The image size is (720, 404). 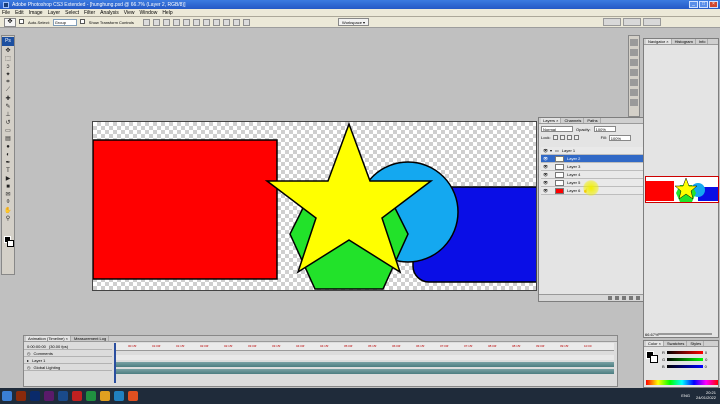 I want to click on illustrator-icon, so click(x=21, y=396).